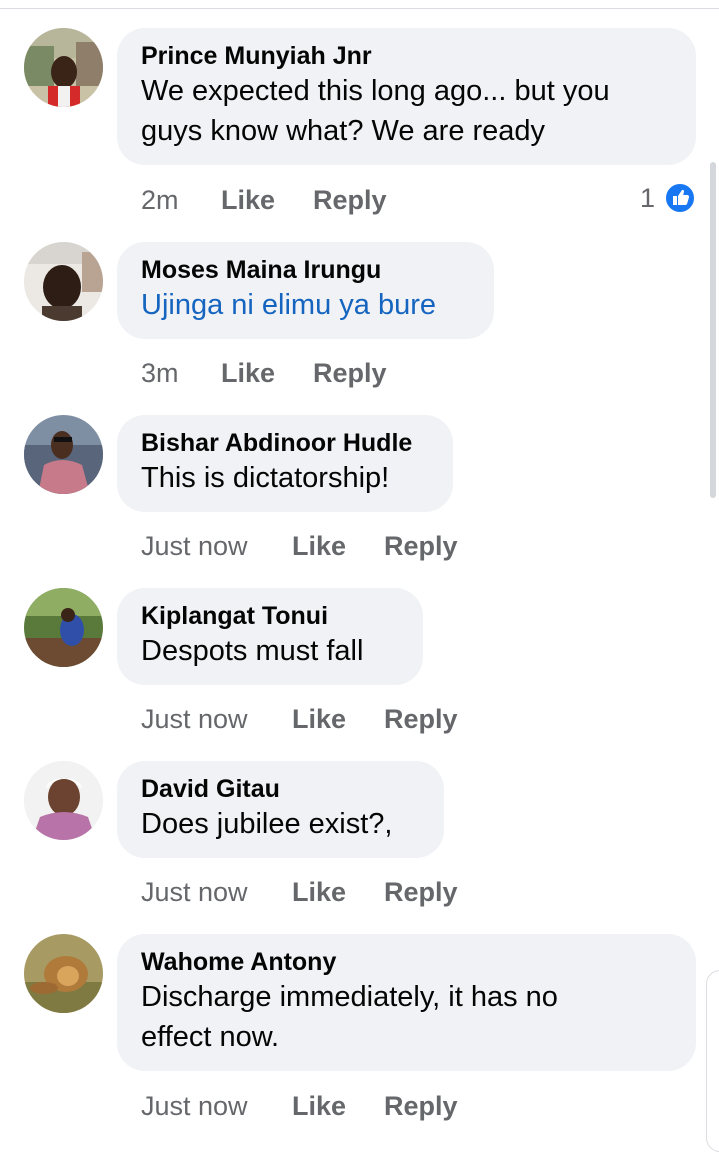 This screenshot has width=719, height=1152. I want to click on comment-time: 2m, so click(160, 200).